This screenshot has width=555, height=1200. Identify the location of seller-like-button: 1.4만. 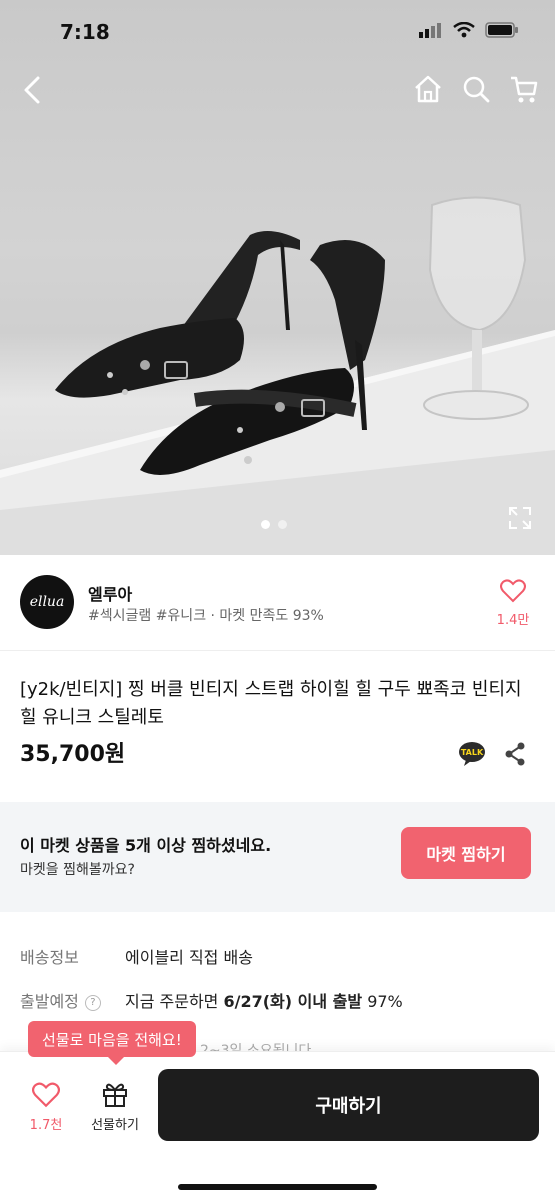
(513, 603).